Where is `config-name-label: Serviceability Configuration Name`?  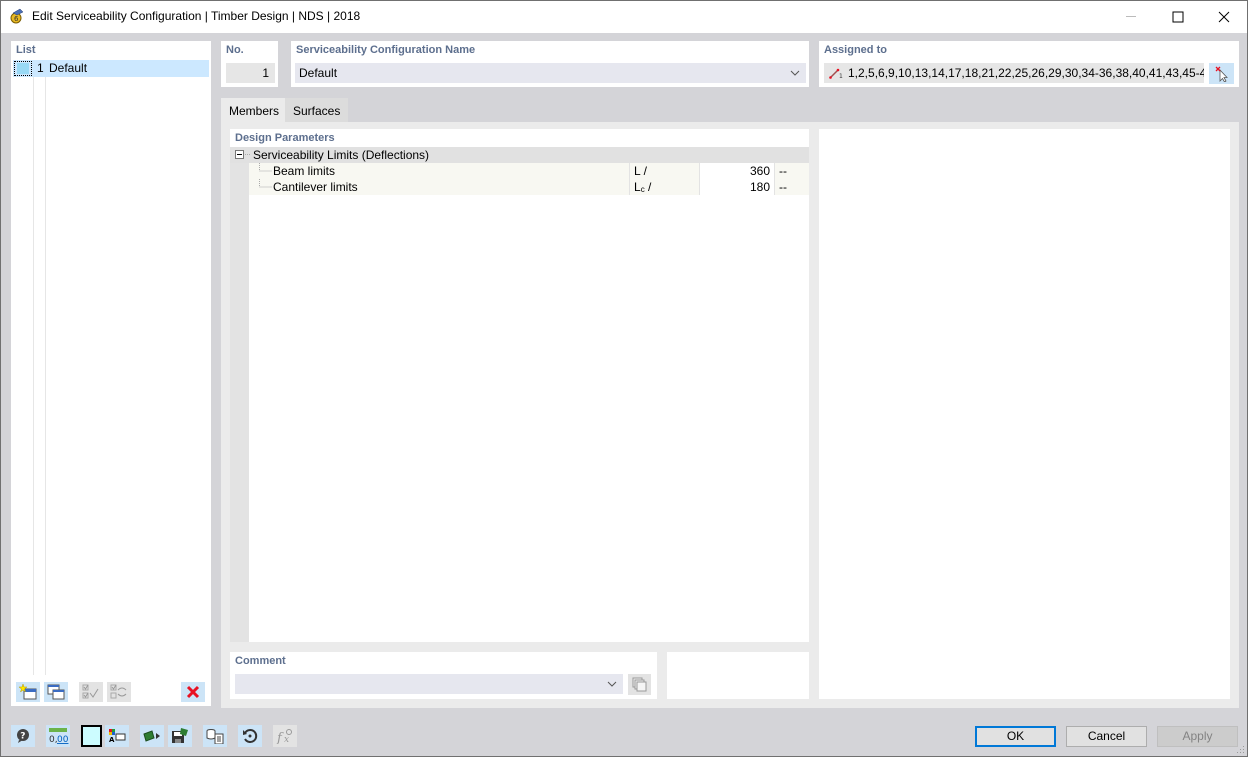 config-name-label: Serviceability Configuration Name is located at coordinates (386, 50).